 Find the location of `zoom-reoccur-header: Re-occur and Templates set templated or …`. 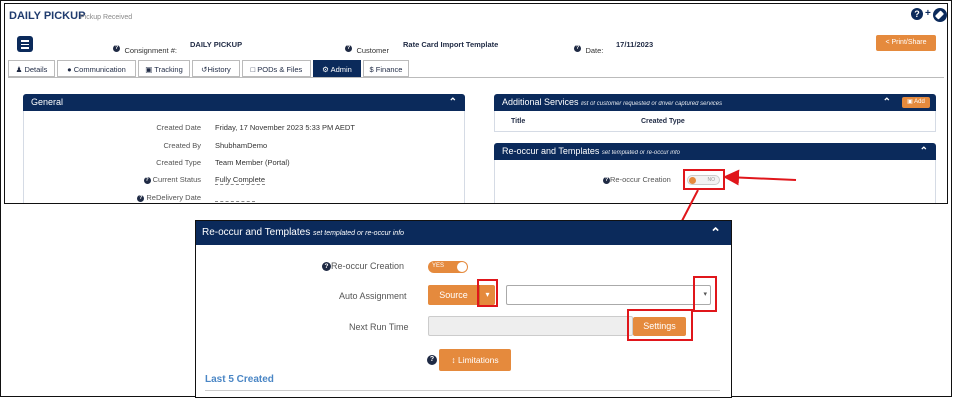

zoom-reoccur-header: Re-occur and Templates set templated or … is located at coordinates (463, 233).